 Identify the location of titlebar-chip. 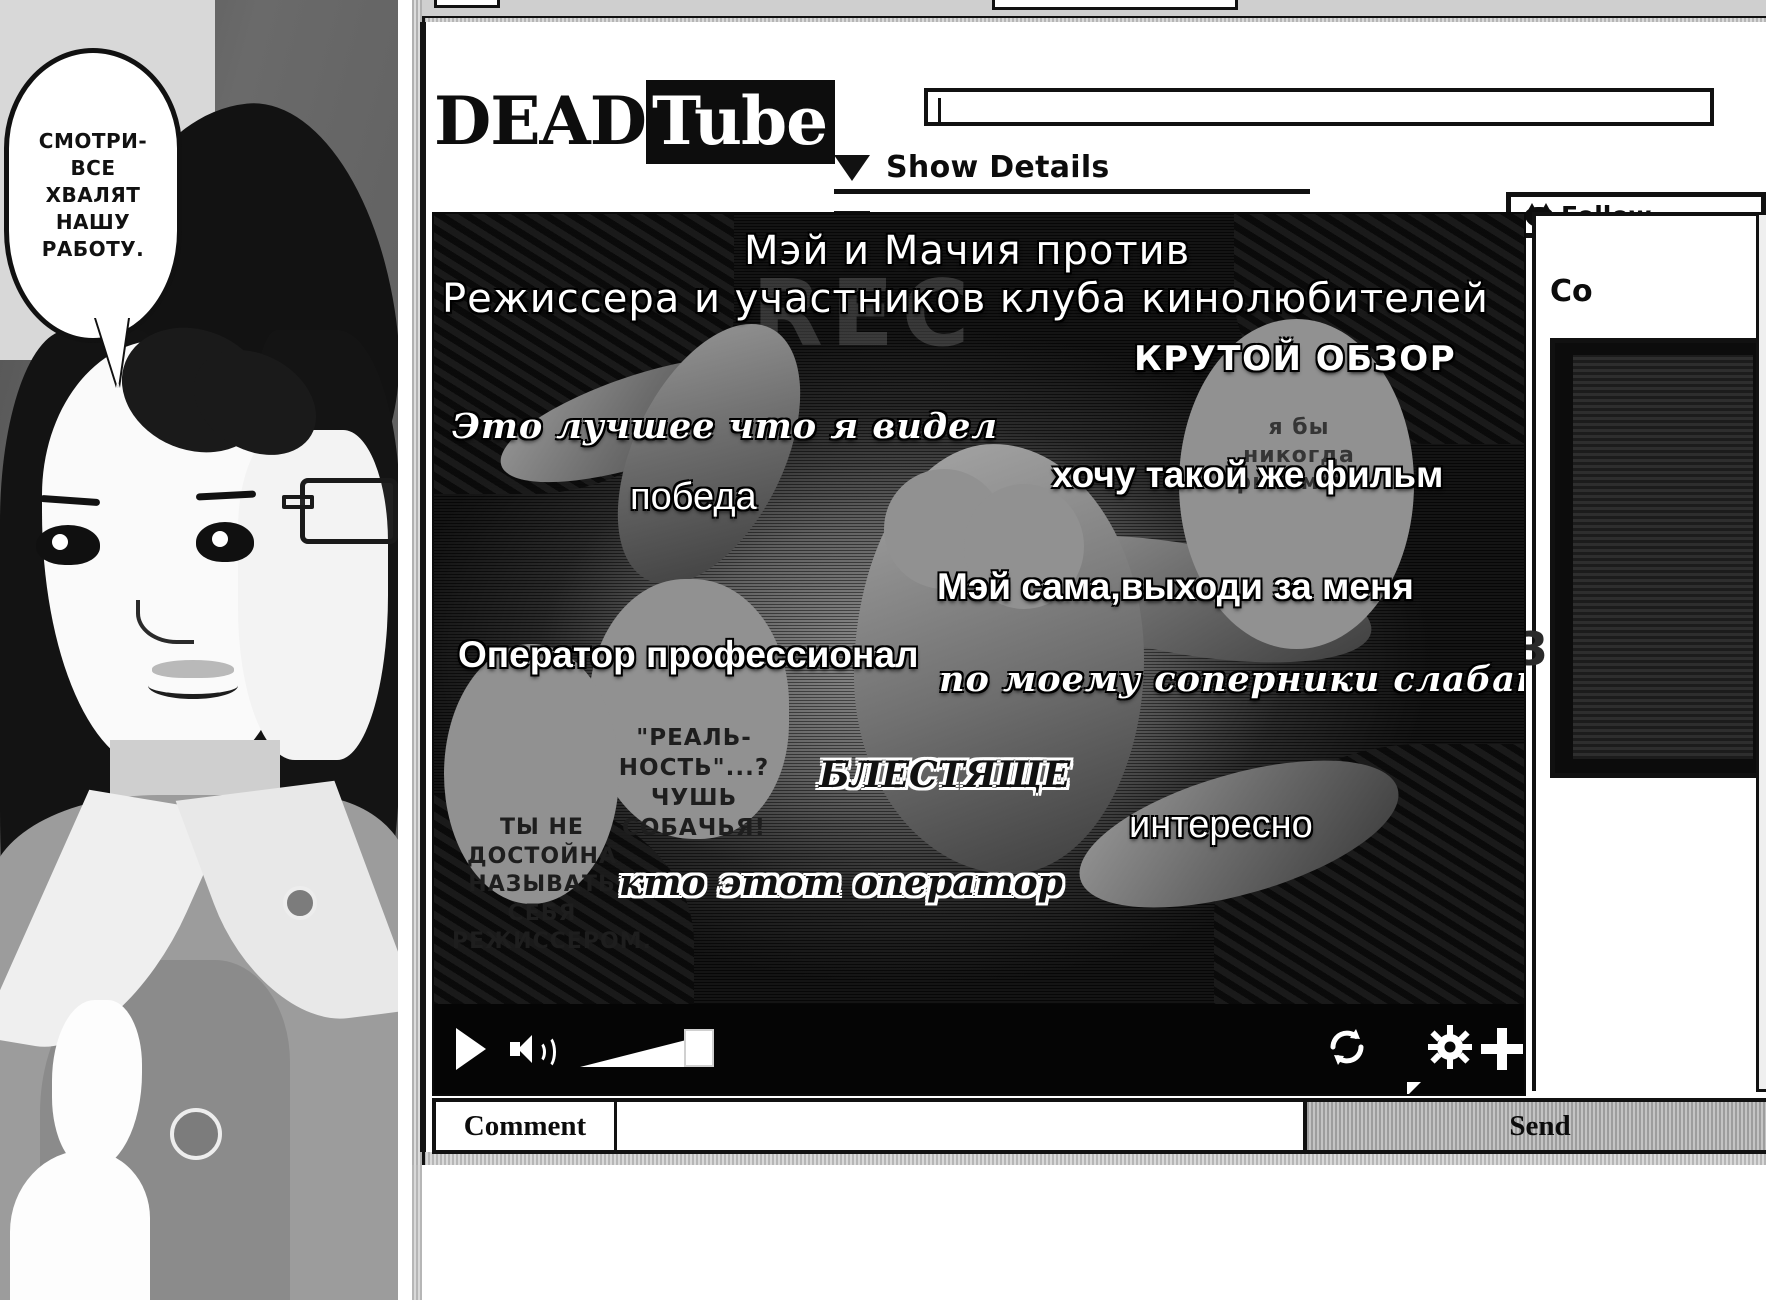
(1115, 5).